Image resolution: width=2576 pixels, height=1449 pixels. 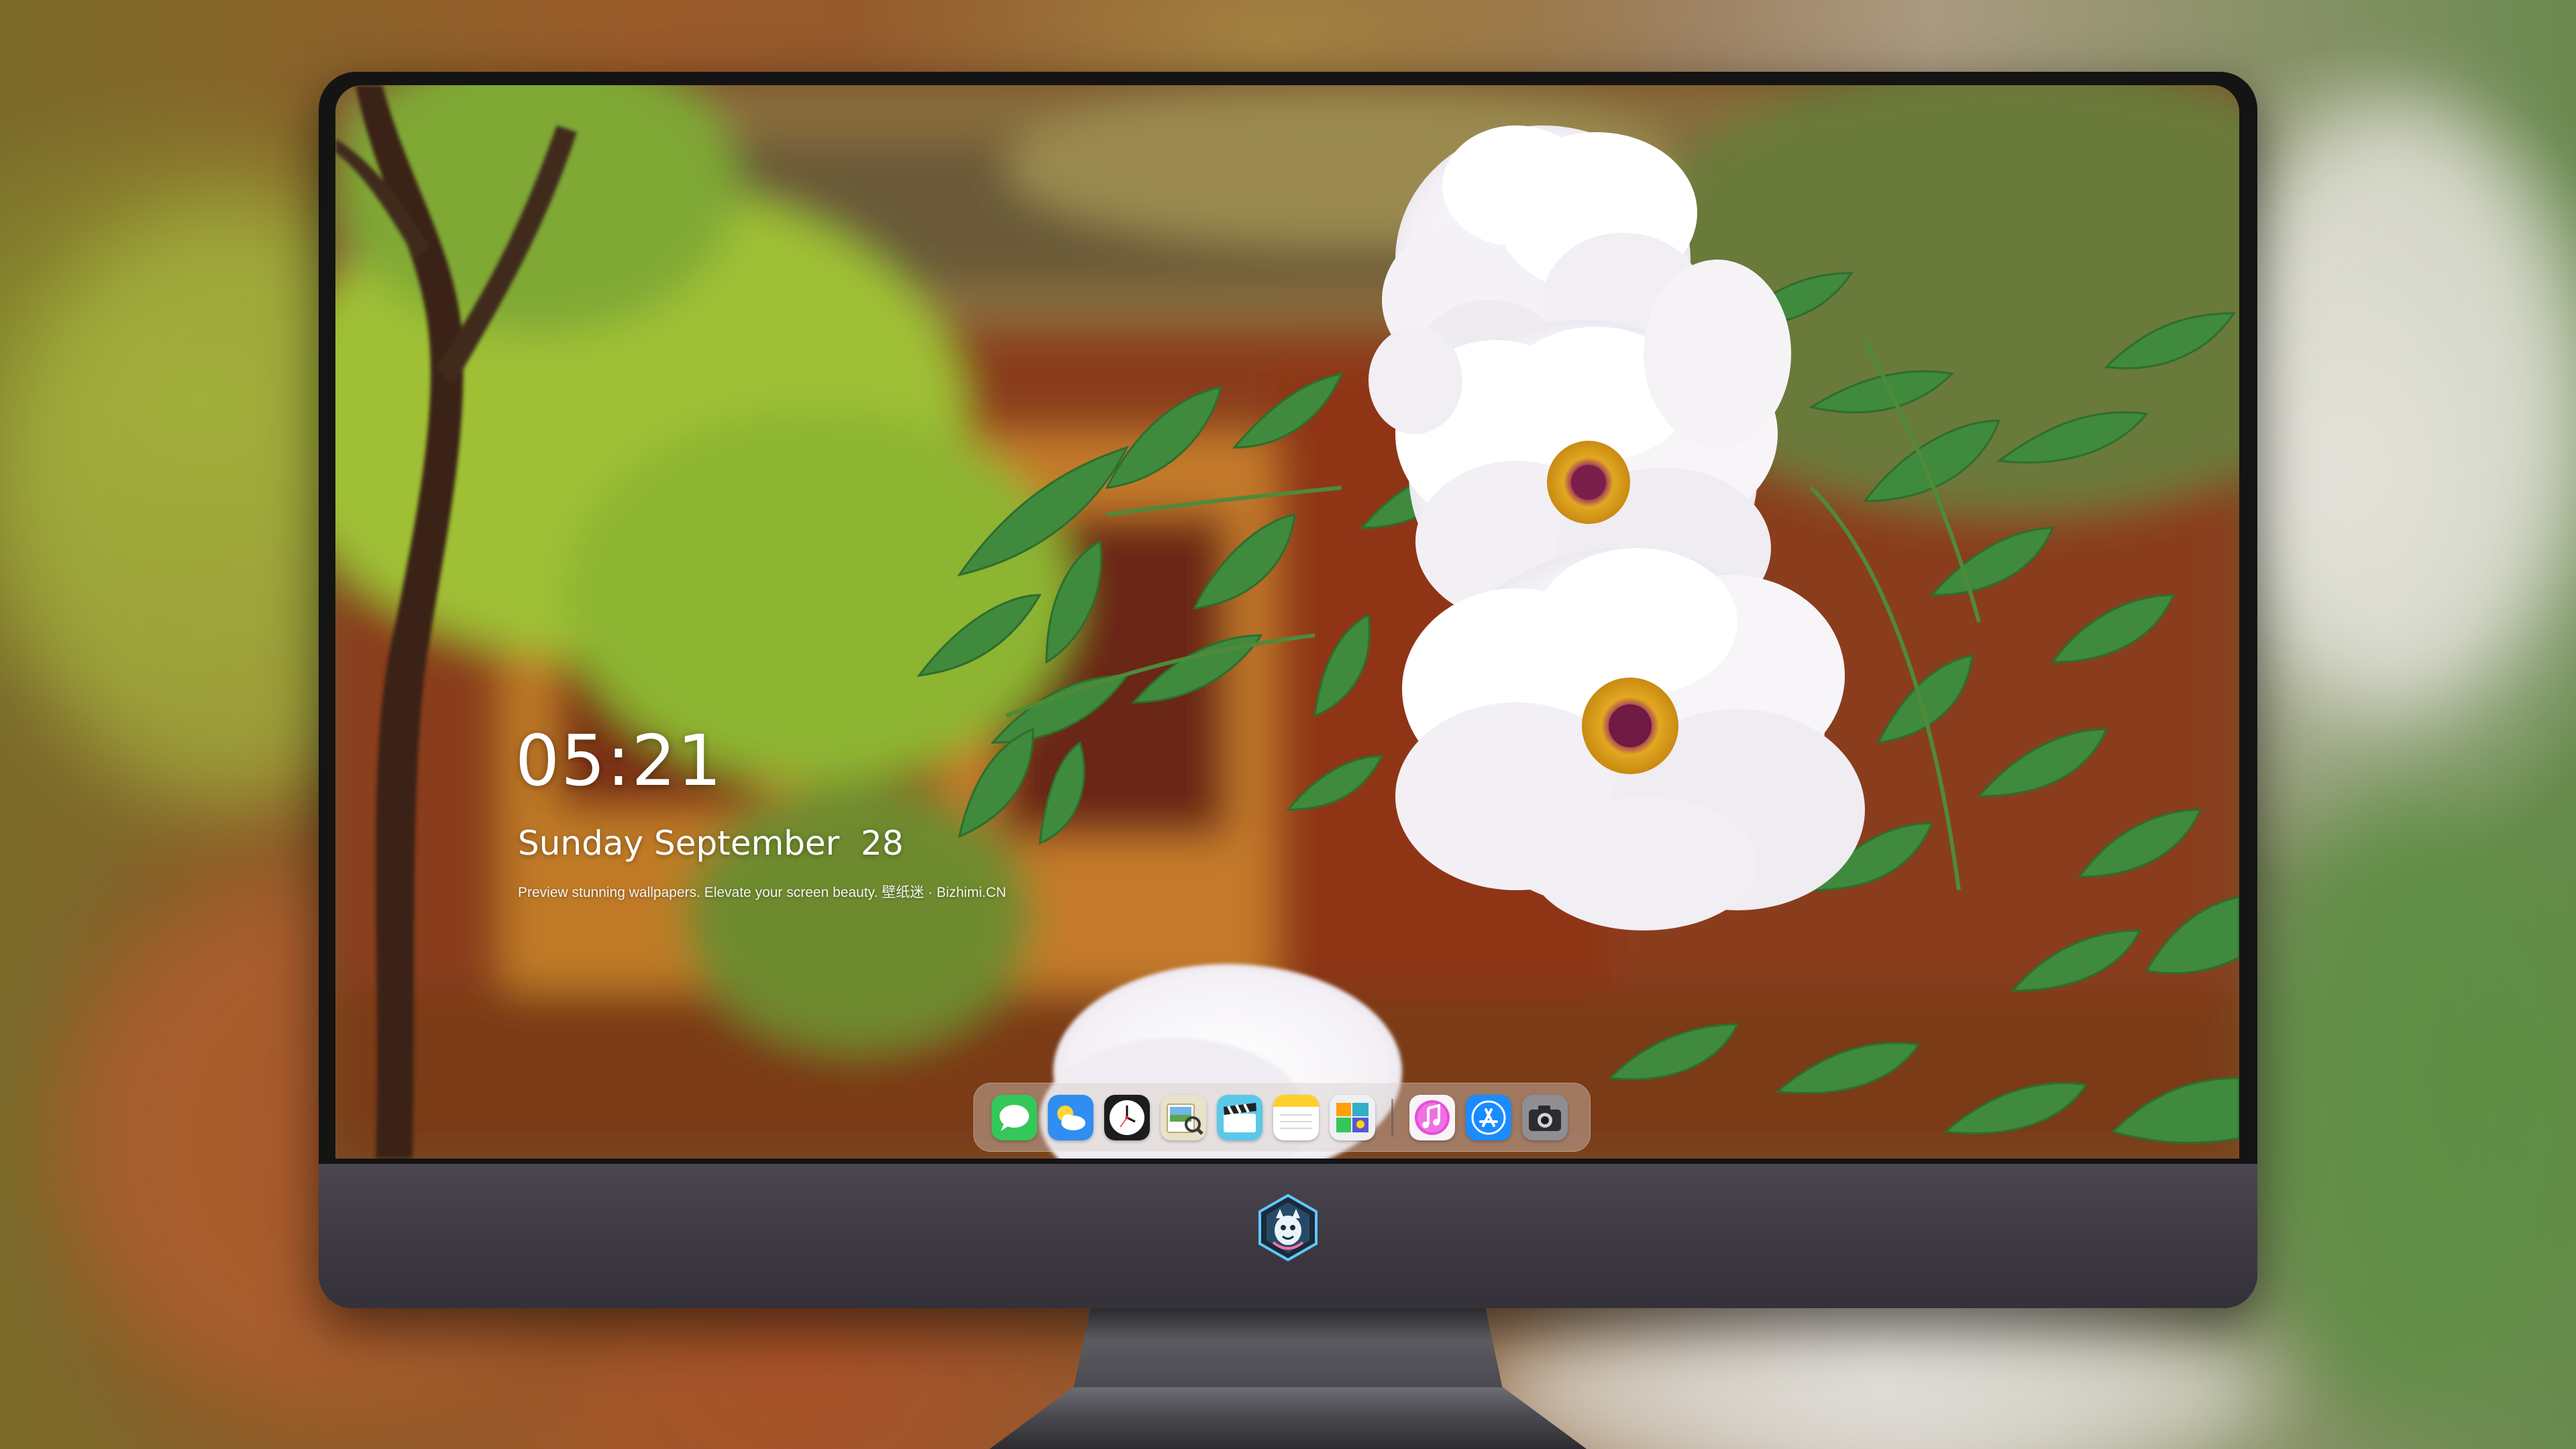 What do you see at coordinates (1014, 1117) in the screenshot?
I see `messages-icon` at bounding box center [1014, 1117].